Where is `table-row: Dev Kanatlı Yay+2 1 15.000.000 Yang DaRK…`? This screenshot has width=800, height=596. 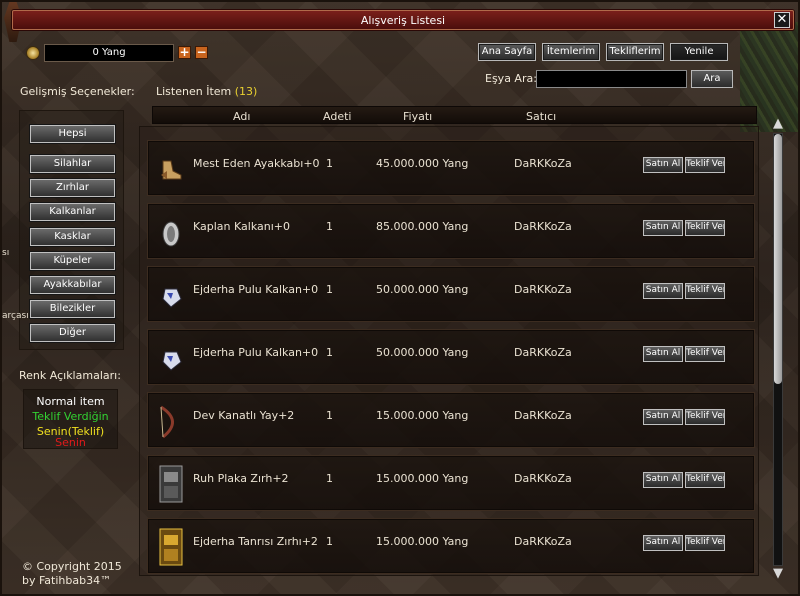 table-row: Dev Kanatlı Yay+2 1 15.000.000 Yang DaRK… is located at coordinates (451, 420).